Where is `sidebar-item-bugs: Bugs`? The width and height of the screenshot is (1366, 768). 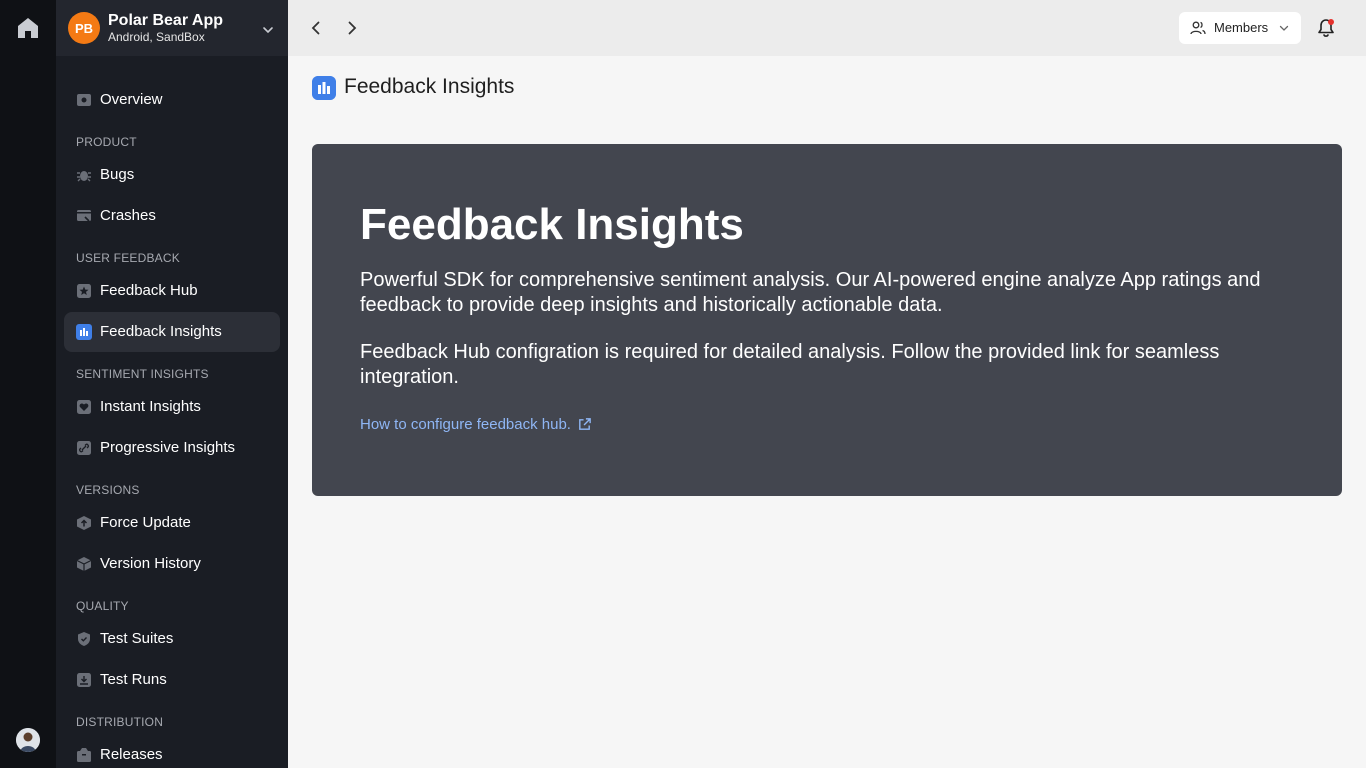 sidebar-item-bugs: Bugs is located at coordinates (172, 175).